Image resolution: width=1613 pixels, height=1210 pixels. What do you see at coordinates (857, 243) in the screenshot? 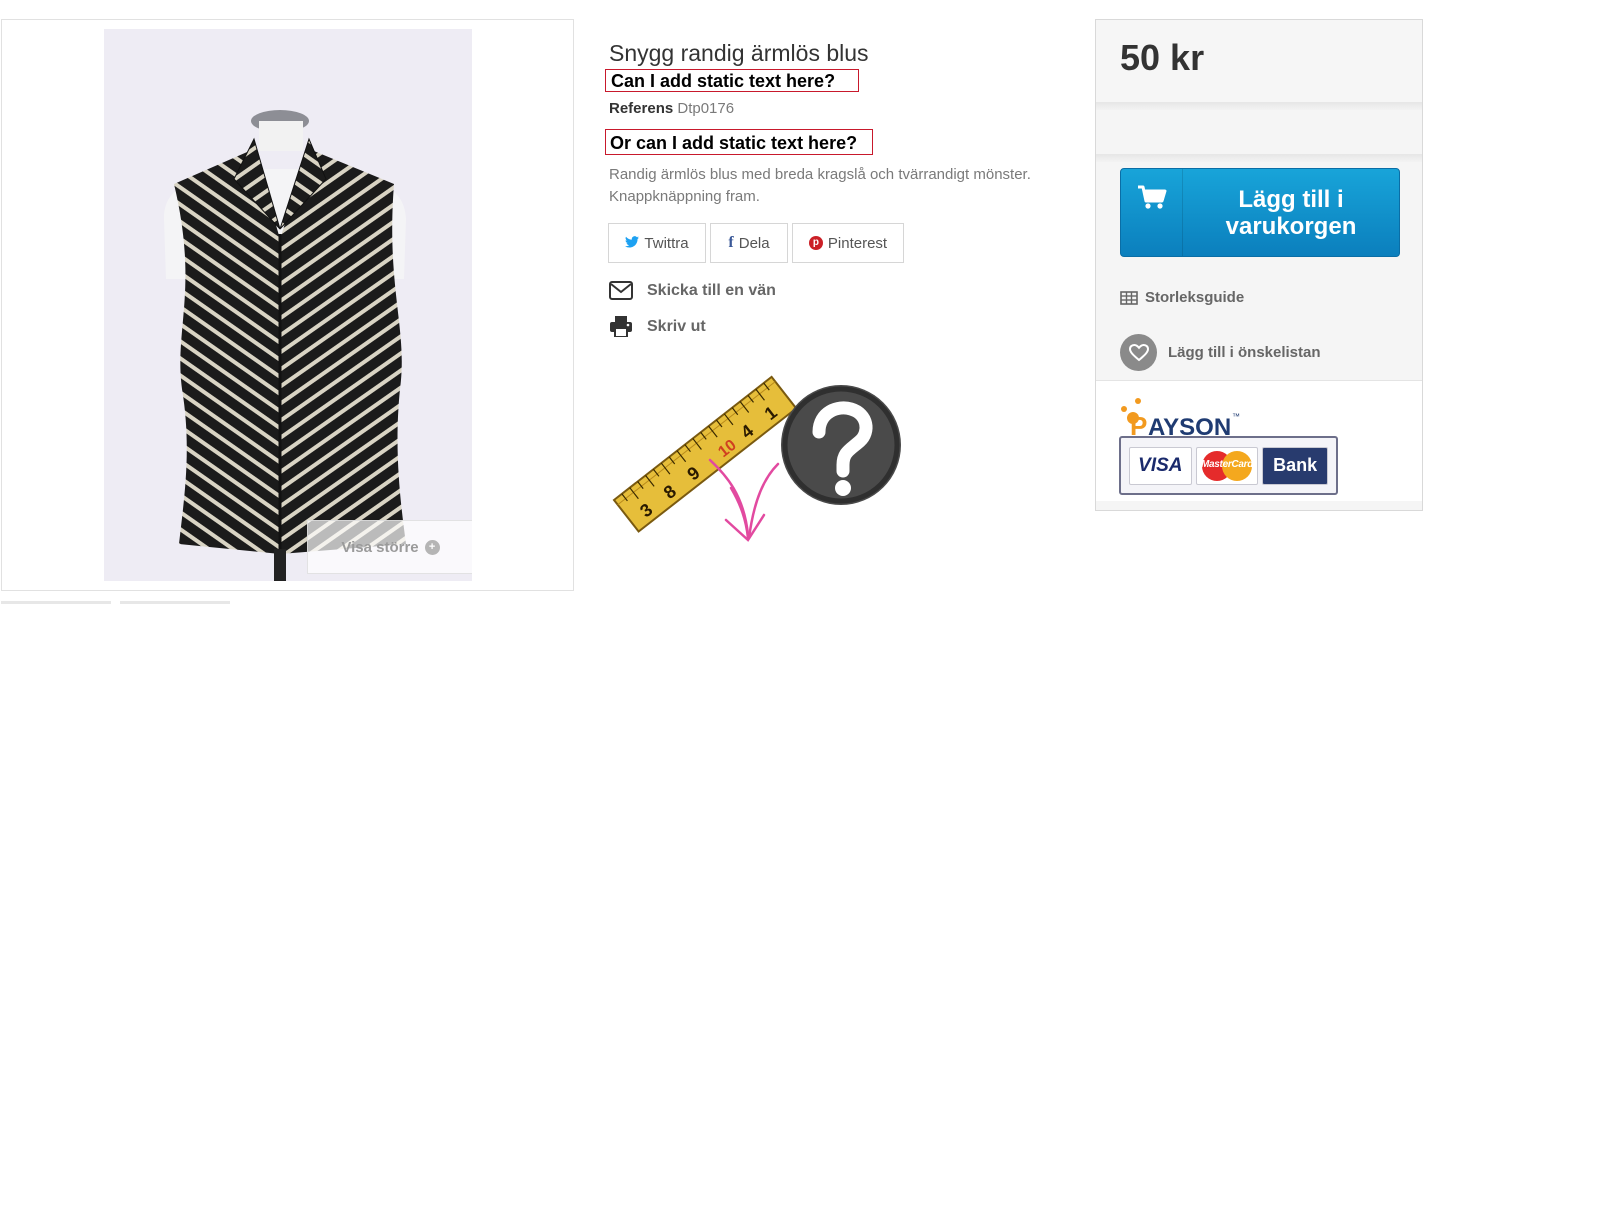
I see `share-pinterest-label: Pinterest` at bounding box center [857, 243].